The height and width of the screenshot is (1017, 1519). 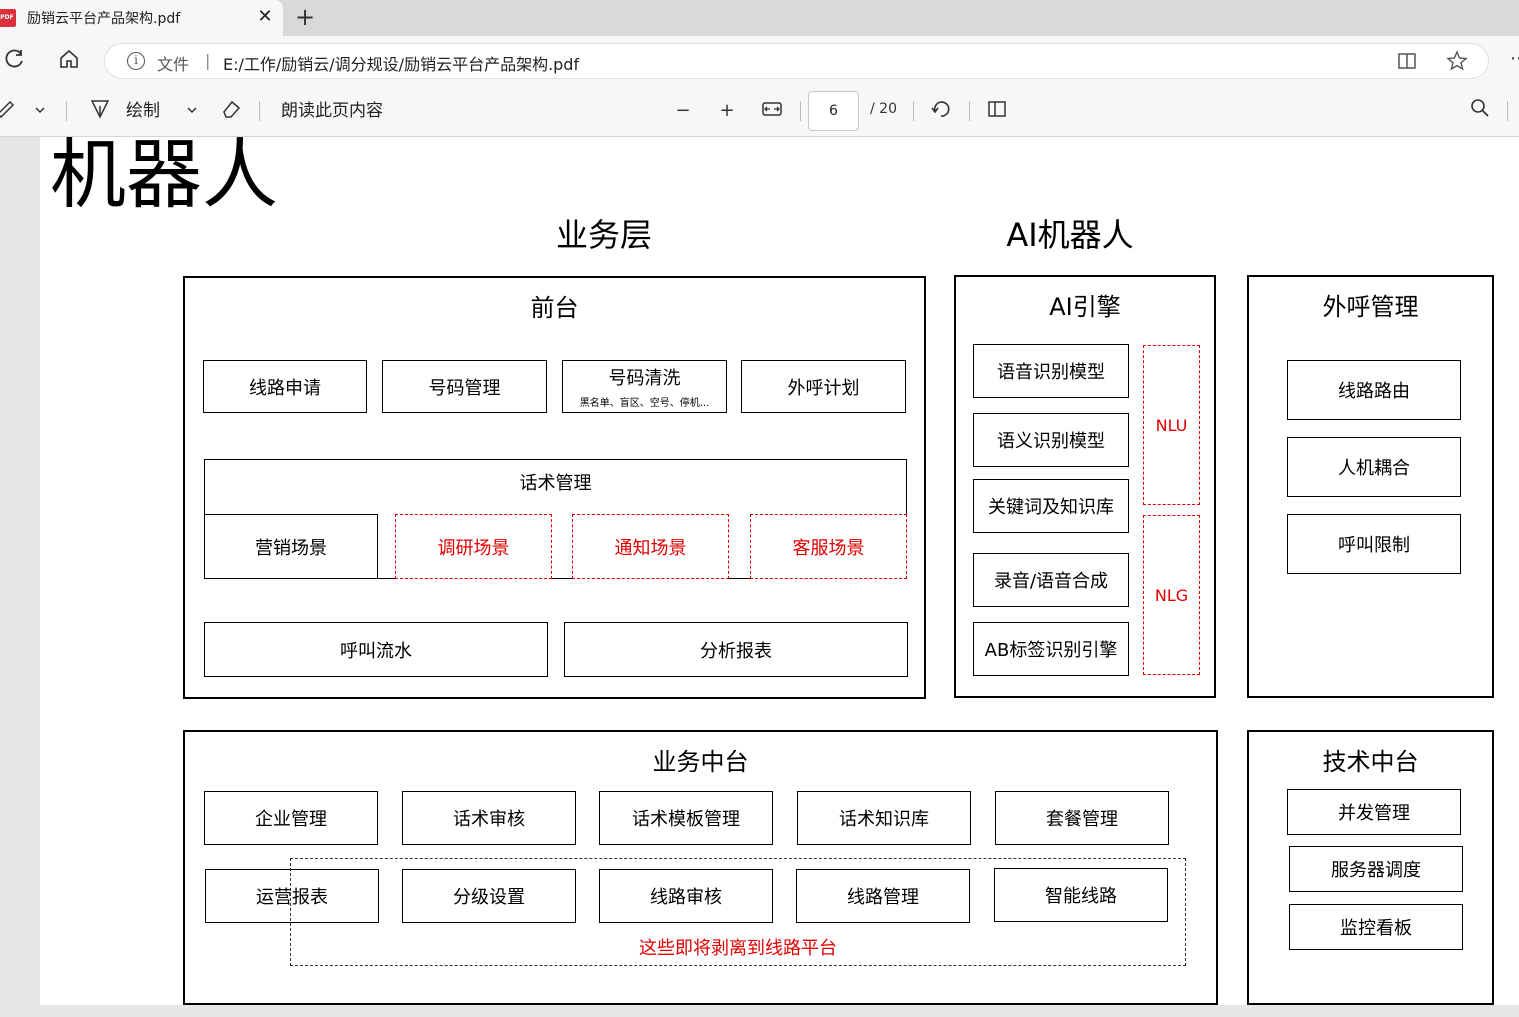 What do you see at coordinates (833, 111) in the screenshot?
I see `page-number-input: 6` at bounding box center [833, 111].